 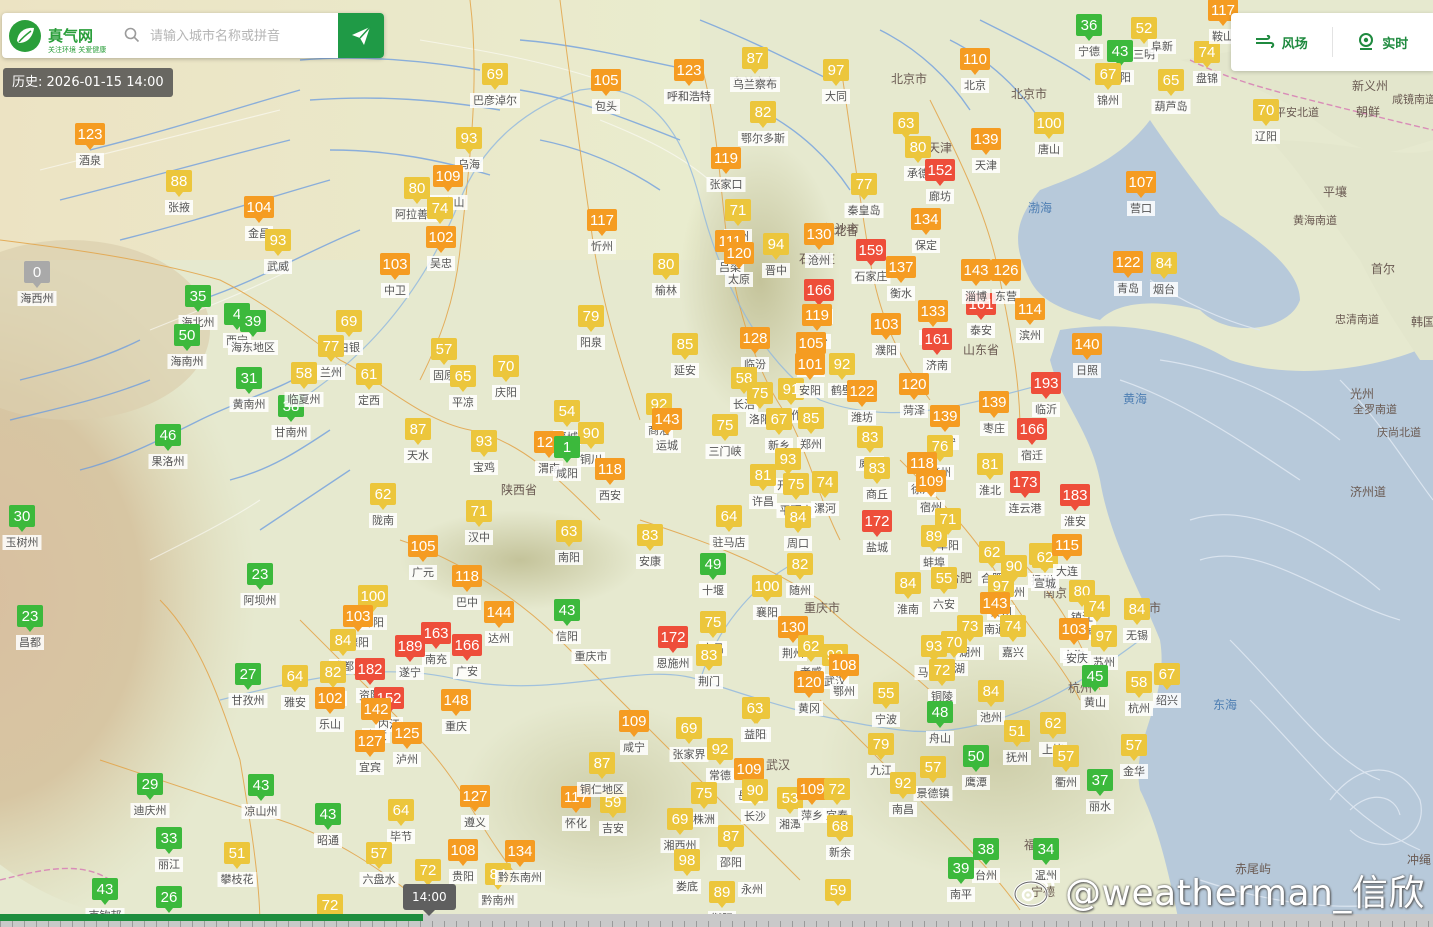 I want to click on site-logo: 真气网 关注环境 关爱健康, so click(x=63, y=36).